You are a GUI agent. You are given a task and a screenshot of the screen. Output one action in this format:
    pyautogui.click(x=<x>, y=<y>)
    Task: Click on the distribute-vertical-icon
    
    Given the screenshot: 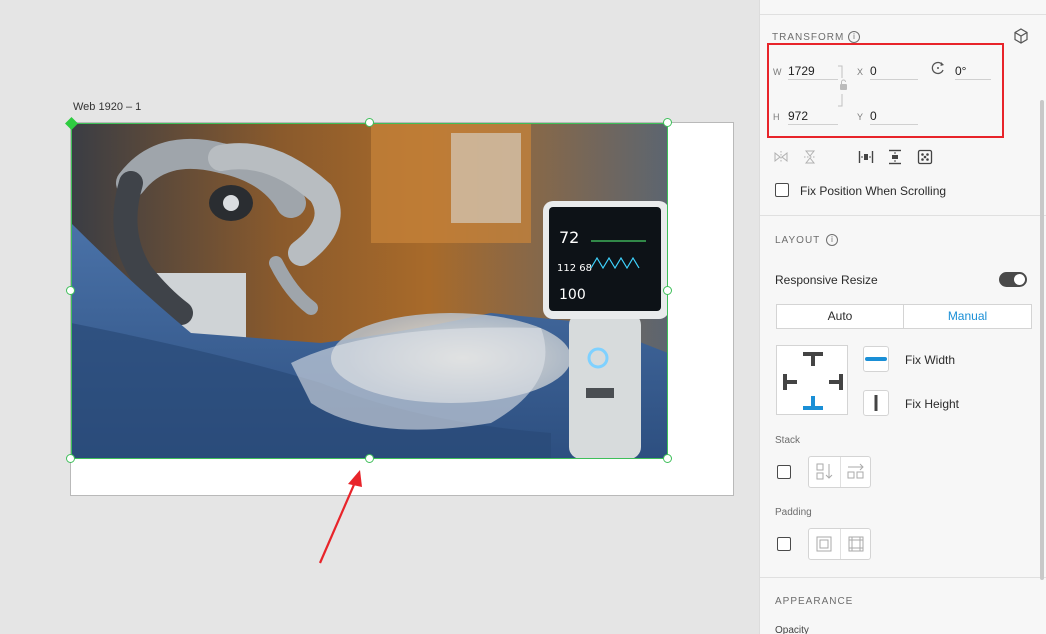 What is the action you would take?
    pyautogui.click(x=895, y=157)
    